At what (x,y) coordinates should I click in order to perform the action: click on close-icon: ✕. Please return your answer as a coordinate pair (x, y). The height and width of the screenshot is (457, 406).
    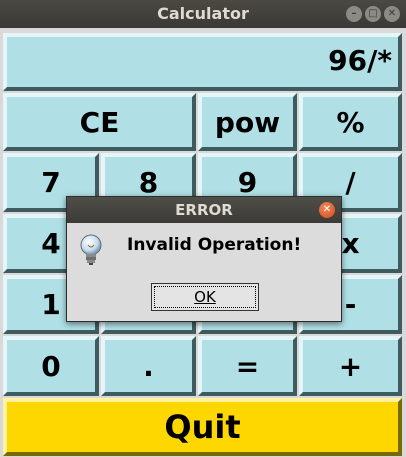
    Looking at the image, I should click on (392, 14).